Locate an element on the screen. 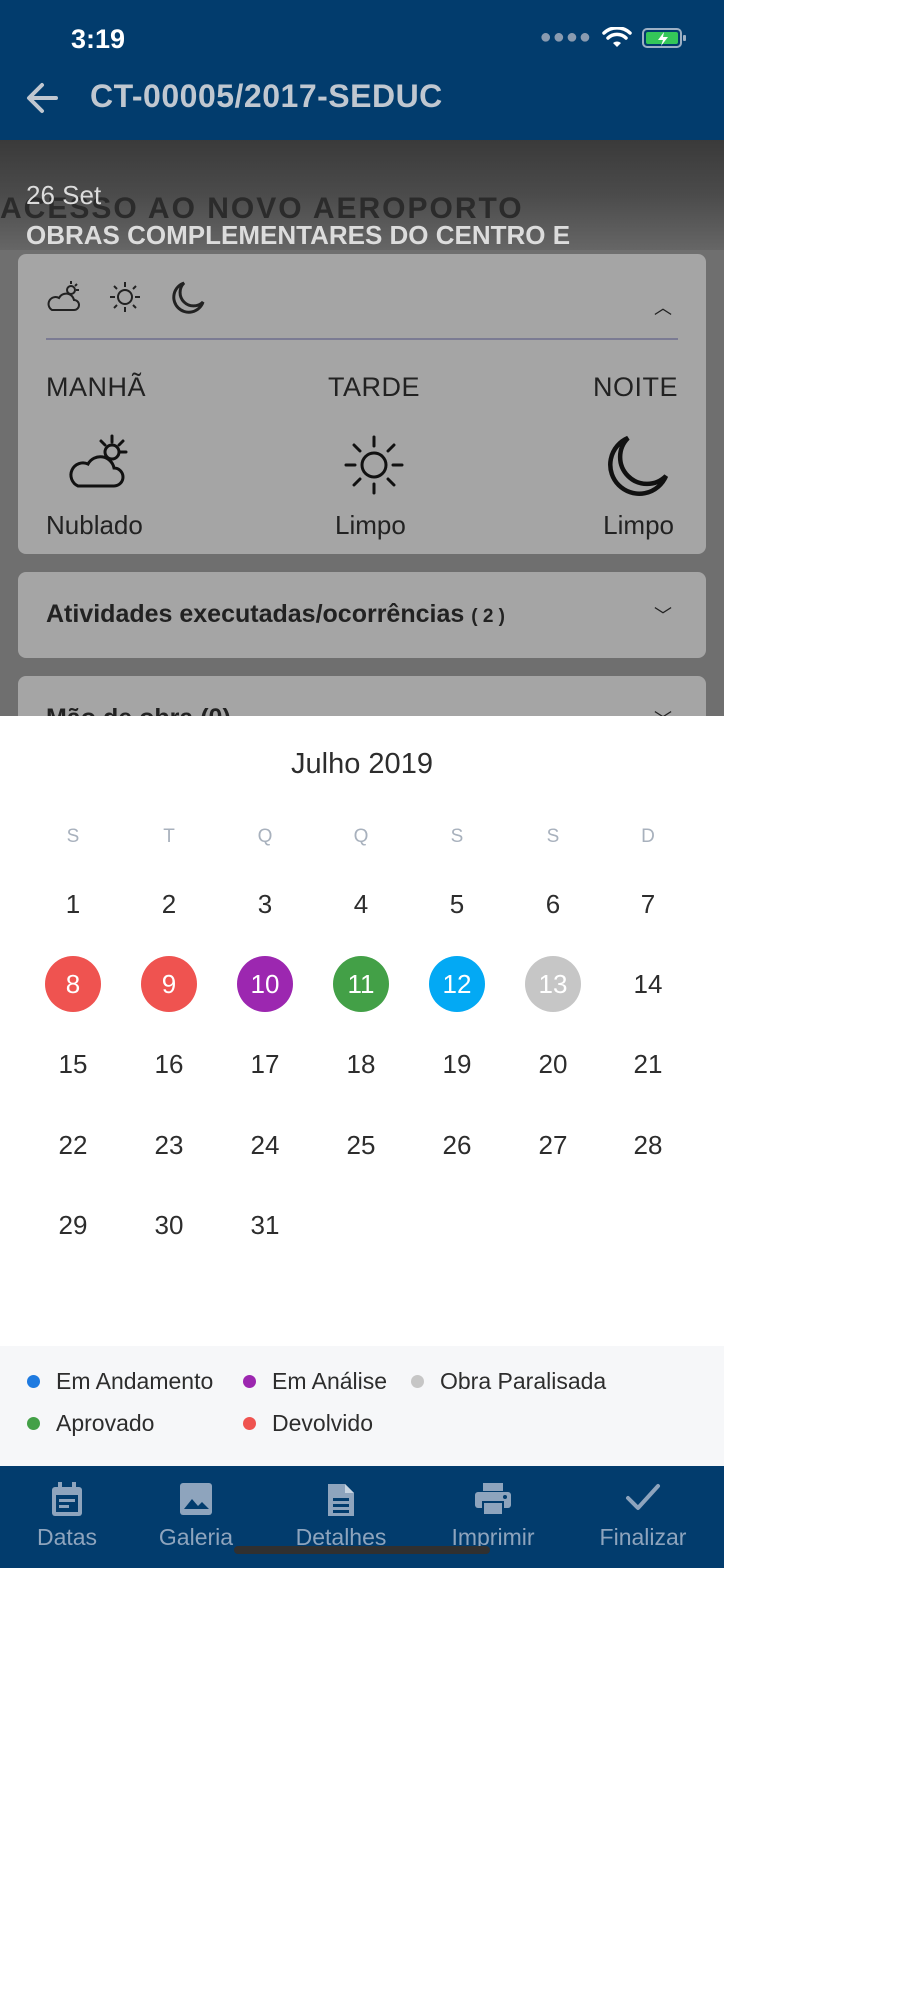 This screenshot has height=2000, width=924. legend-item-obra-paralisada: Obra Paralisada is located at coordinates (508, 1381).